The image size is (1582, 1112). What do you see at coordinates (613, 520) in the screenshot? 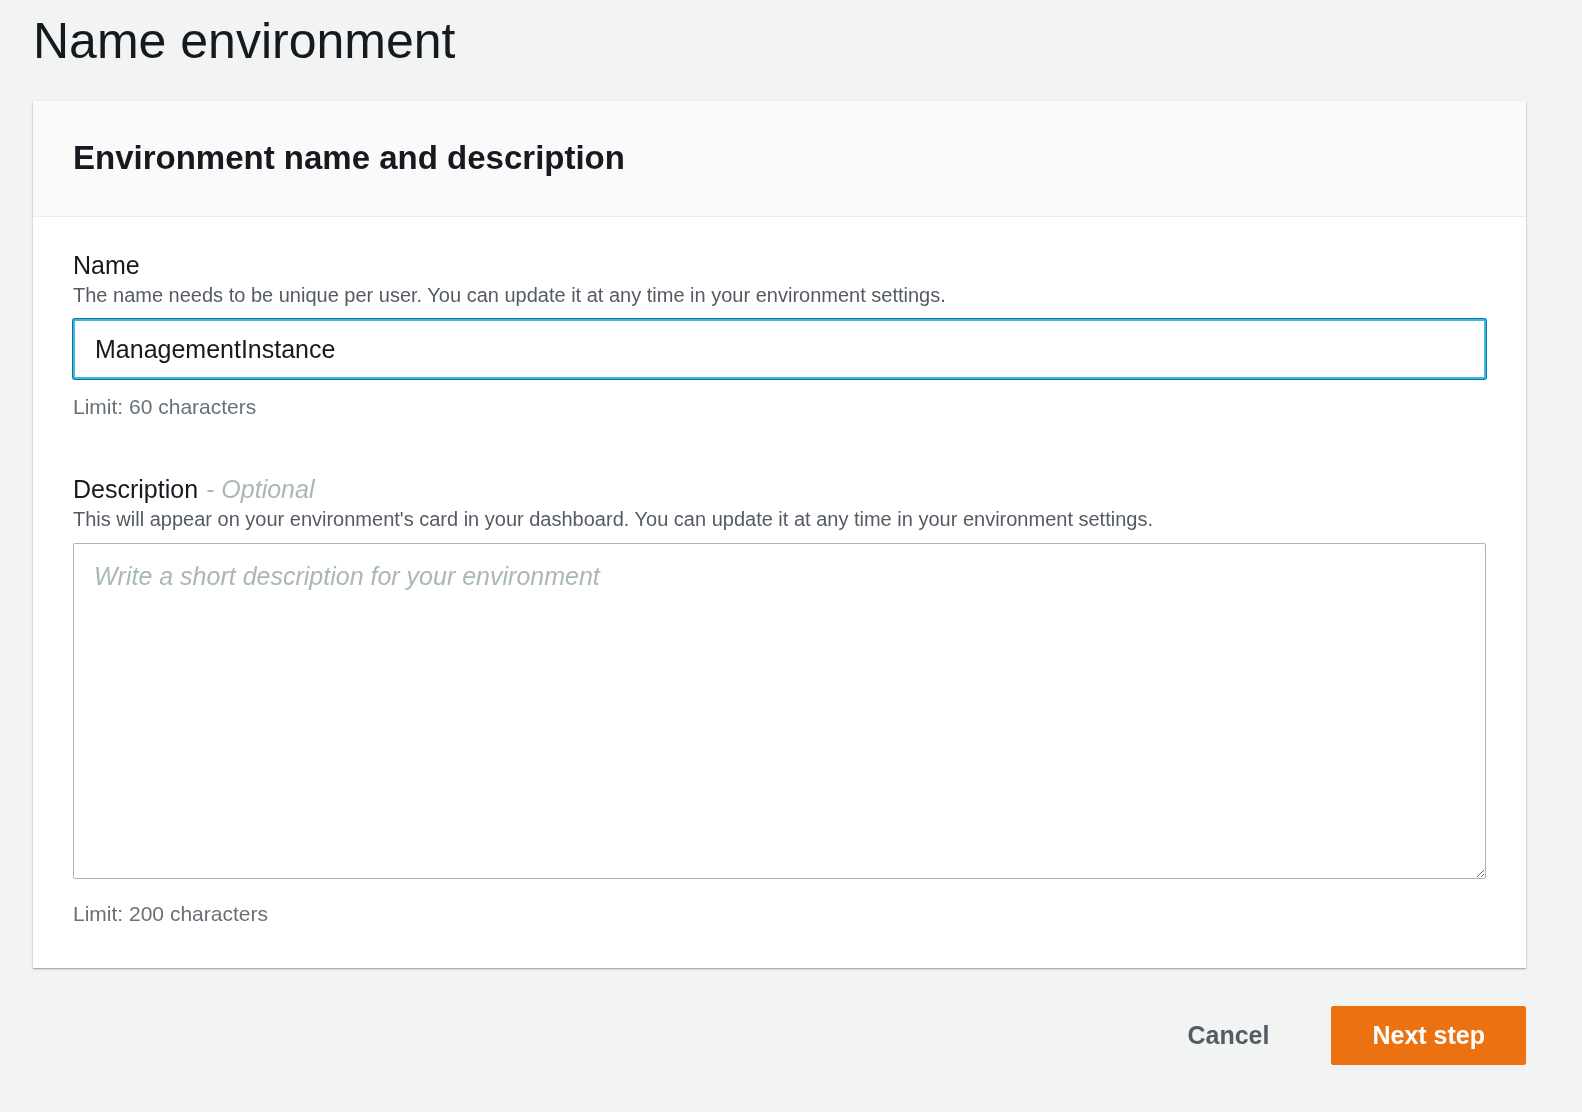
I see `field-description: This will appear on your environment's card in your dashboard. You can update it at any time in your environment settings.` at bounding box center [613, 520].